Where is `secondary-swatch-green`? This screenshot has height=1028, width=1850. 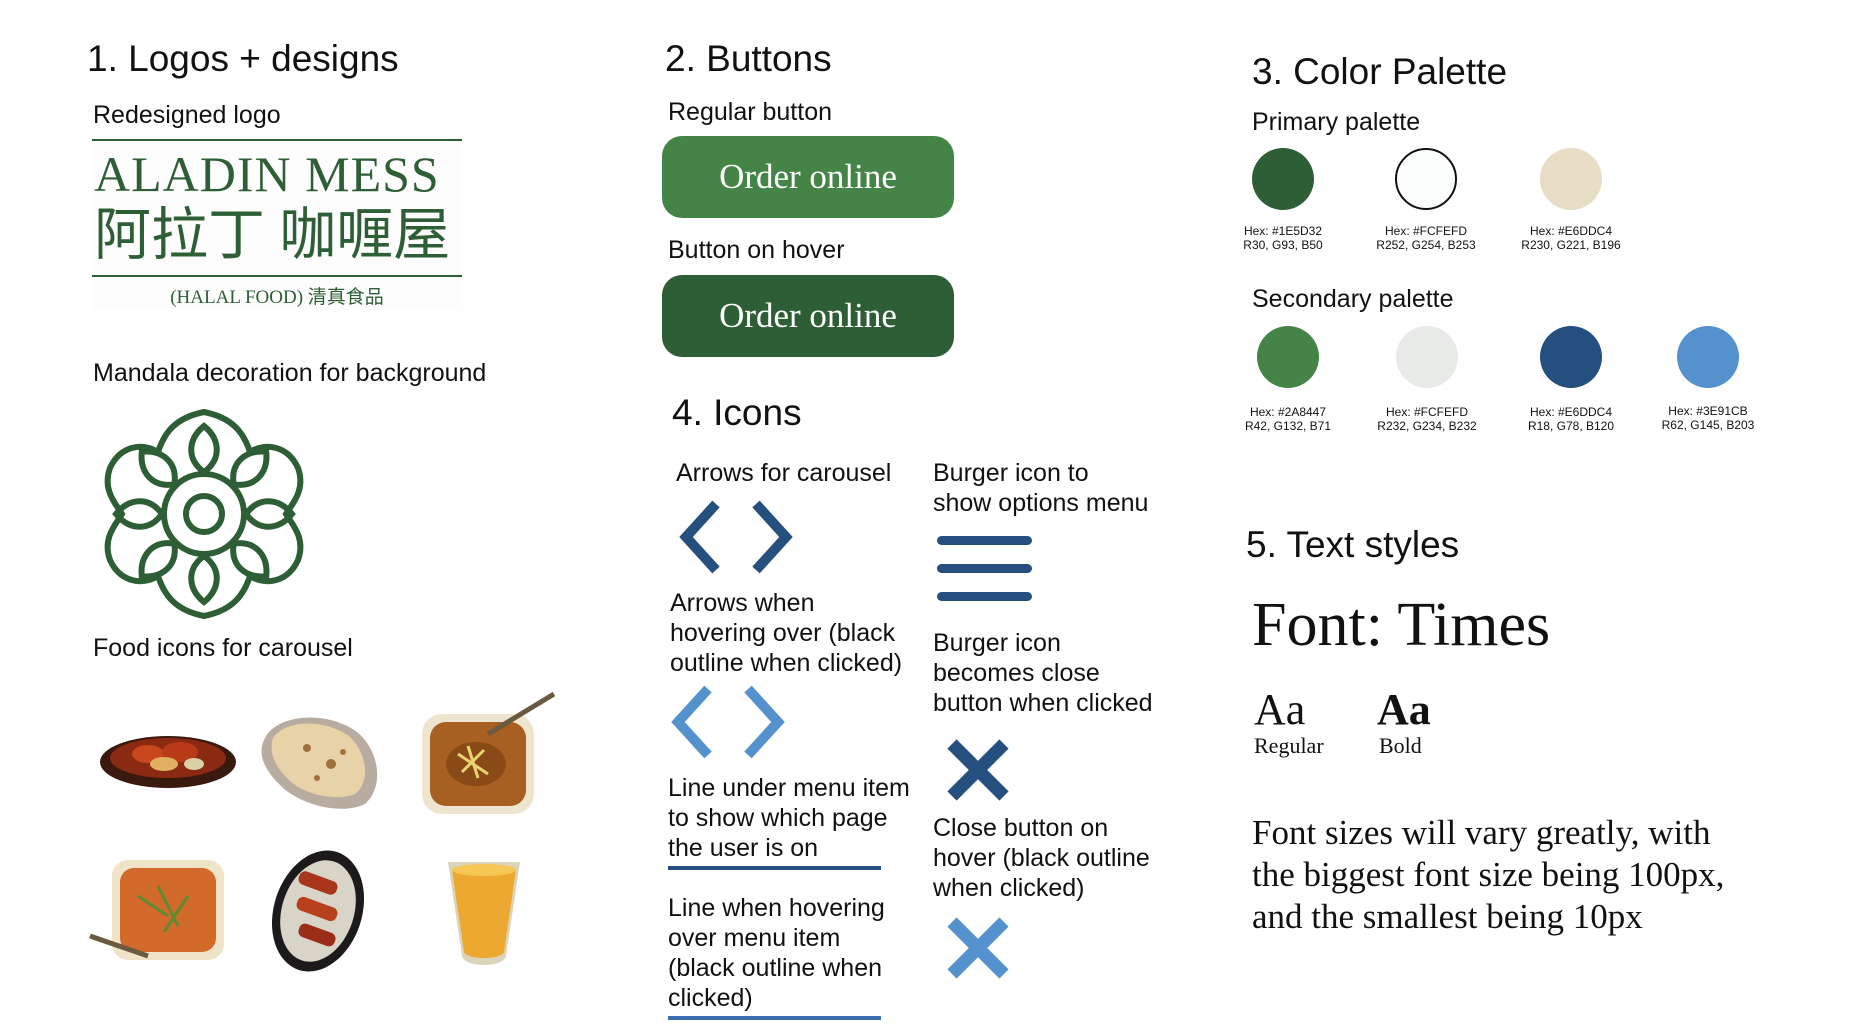 secondary-swatch-green is located at coordinates (1288, 357).